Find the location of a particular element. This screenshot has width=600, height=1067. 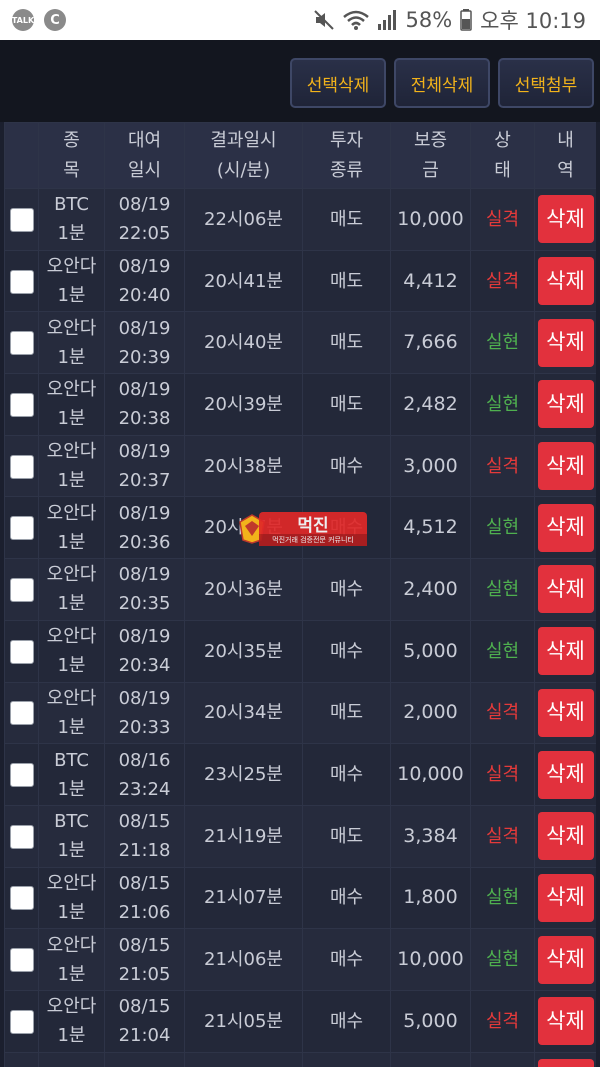

row-deposit: 5,000 is located at coordinates (430, 1021).